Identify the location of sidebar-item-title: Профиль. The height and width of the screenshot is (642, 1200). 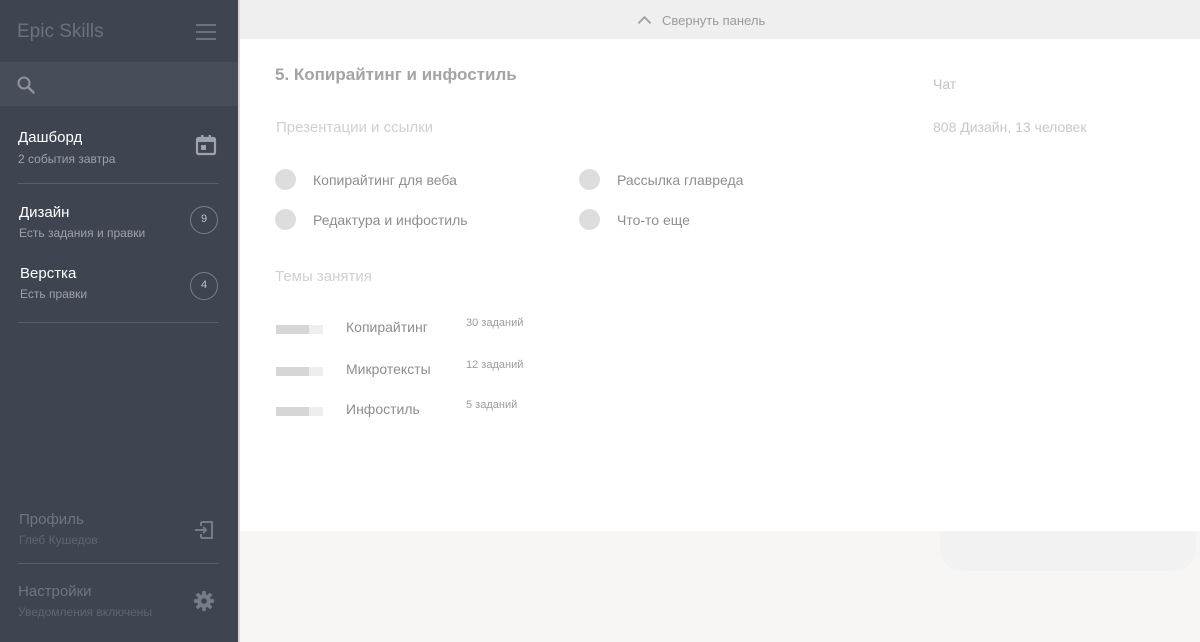
(51, 519).